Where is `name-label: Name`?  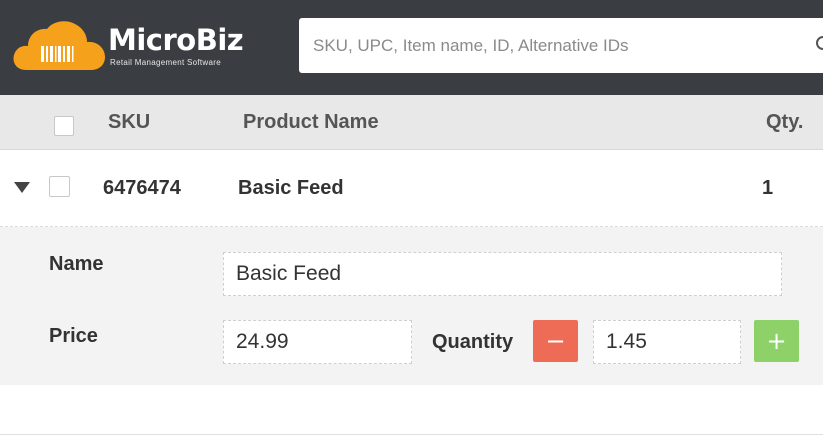
name-label: Name is located at coordinates (76, 264).